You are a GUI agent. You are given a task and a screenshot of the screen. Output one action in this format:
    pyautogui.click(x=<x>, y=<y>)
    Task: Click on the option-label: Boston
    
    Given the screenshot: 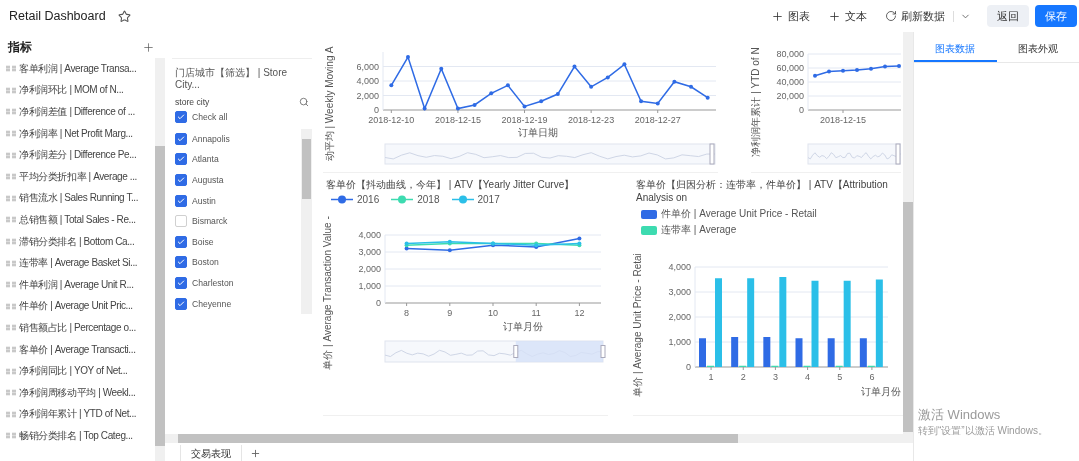 What is the action you would take?
    pyautogui.click(x=205, y=262)
    